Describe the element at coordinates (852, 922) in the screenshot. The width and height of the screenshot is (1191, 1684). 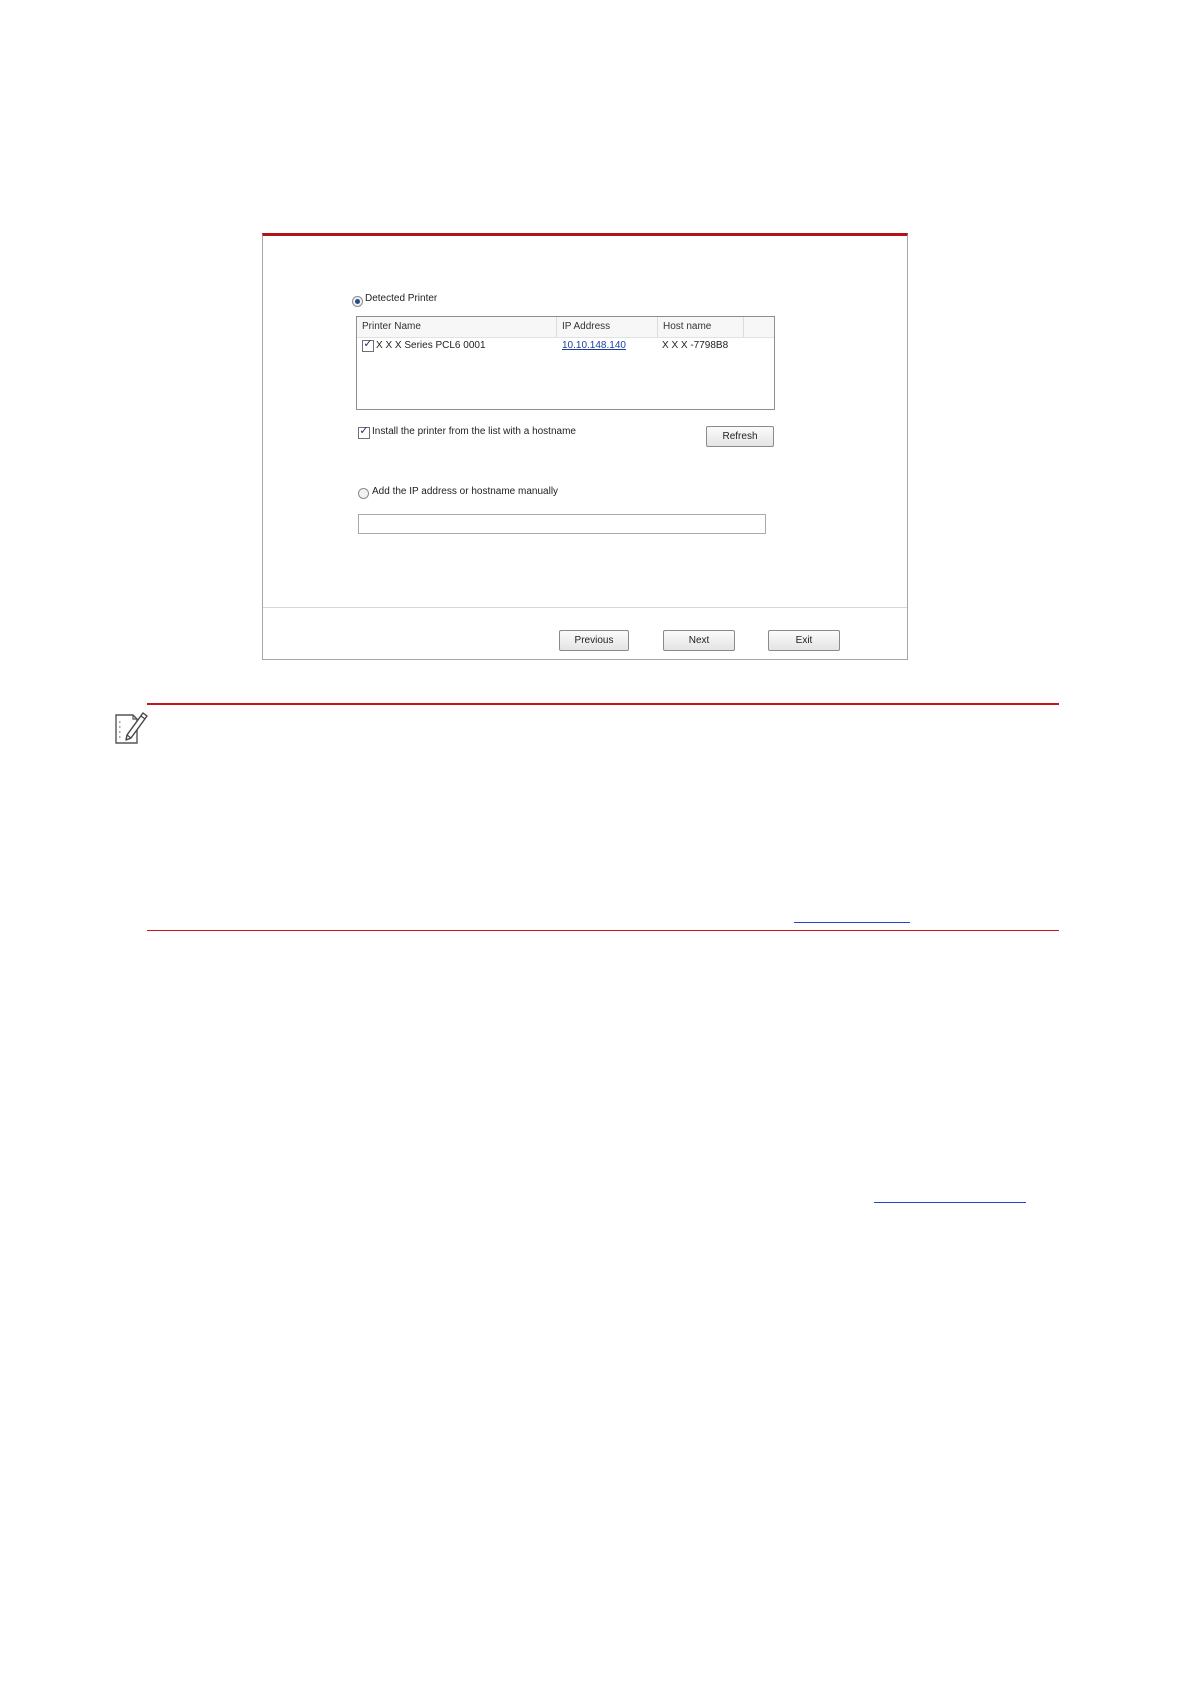
I see `note-link-underline` at that location.